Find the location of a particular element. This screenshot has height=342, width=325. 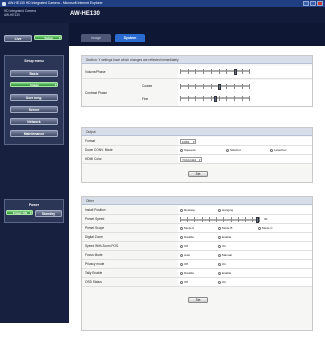

tally-enable-disable: Disable is located at coordinates (187, 273).